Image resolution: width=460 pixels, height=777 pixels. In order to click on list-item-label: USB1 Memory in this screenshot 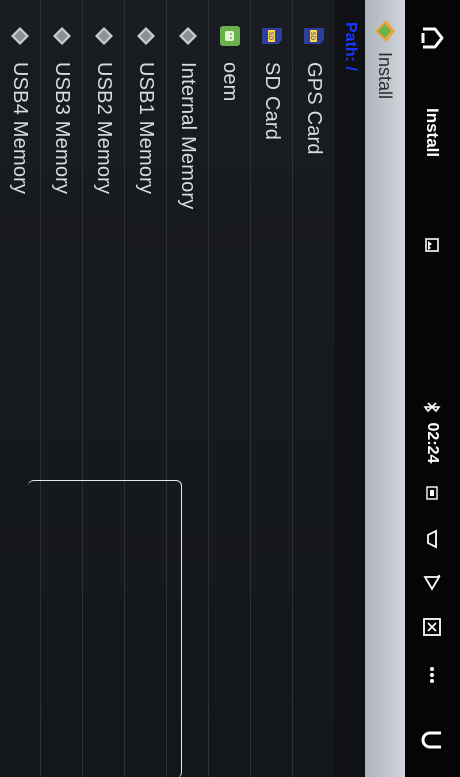, I will do `click(146, 128)`.